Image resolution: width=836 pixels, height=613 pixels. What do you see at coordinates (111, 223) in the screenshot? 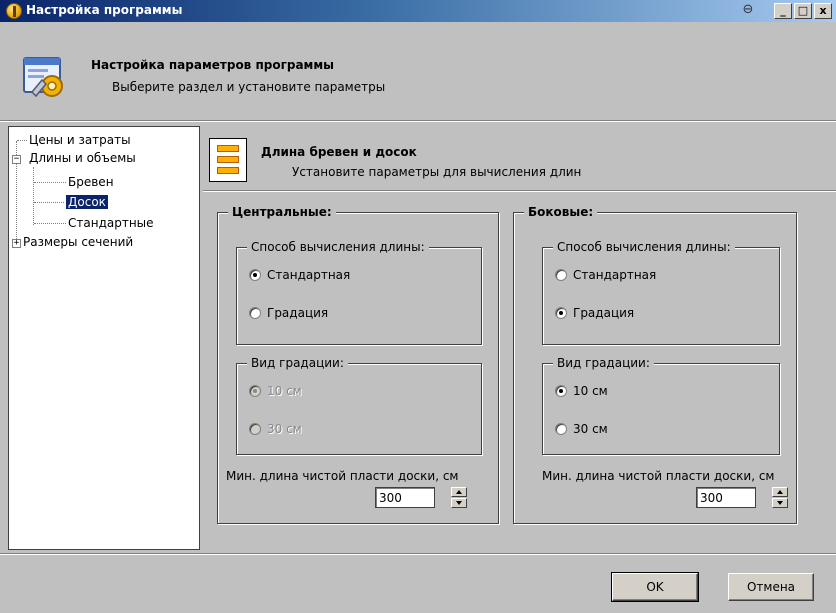
I see `tree-item-standard: Стандартные` at bounding box center [111, 223].